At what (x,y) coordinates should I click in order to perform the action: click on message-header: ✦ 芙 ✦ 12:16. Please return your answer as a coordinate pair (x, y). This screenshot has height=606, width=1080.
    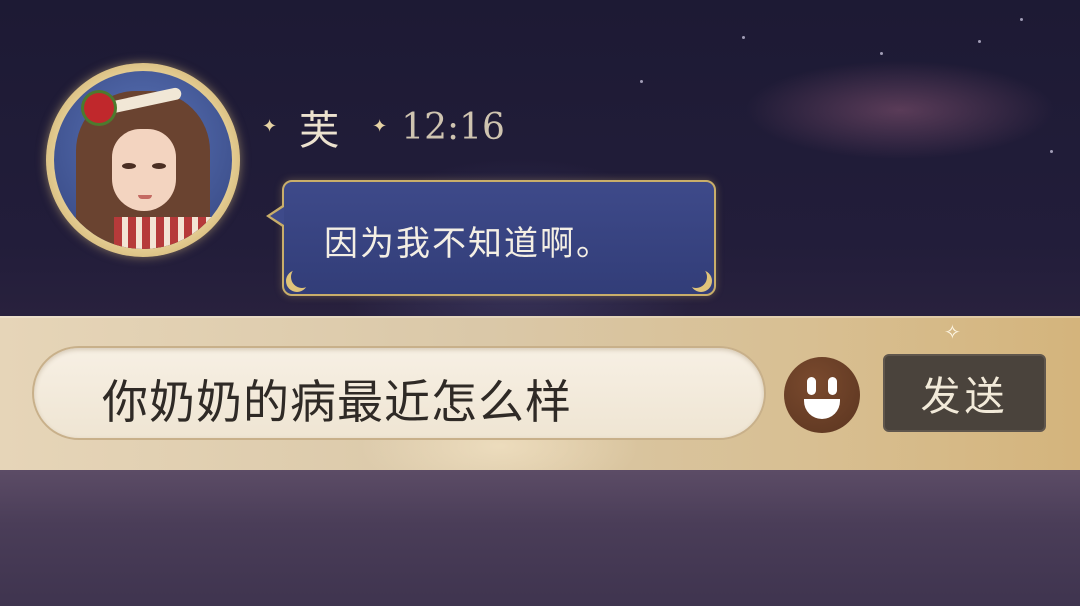
    Looking at the image, I should click on (383, 127).